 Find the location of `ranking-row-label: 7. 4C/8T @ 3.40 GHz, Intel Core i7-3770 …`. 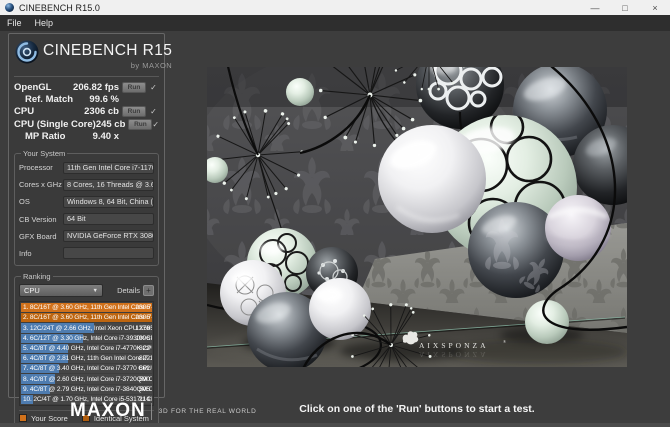

ranking-row-label: 7. 4C/8T @ 3.40 GHz, Intel Core i7-3770 … is located at coordinates (87, 369).